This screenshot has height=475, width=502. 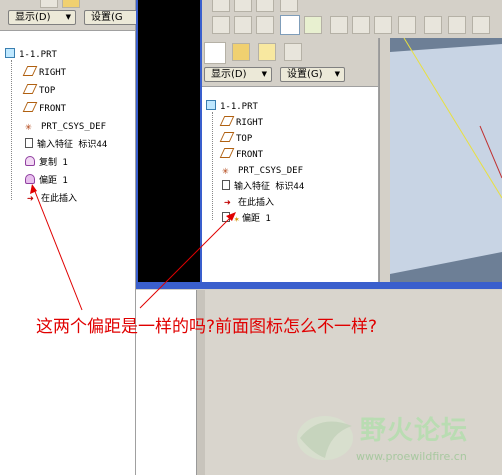 What do you see at coordinates (241, 123) in the screenshot?
I see `inset-tree-item-right: RIGHT` at bounding box center [241, 123].